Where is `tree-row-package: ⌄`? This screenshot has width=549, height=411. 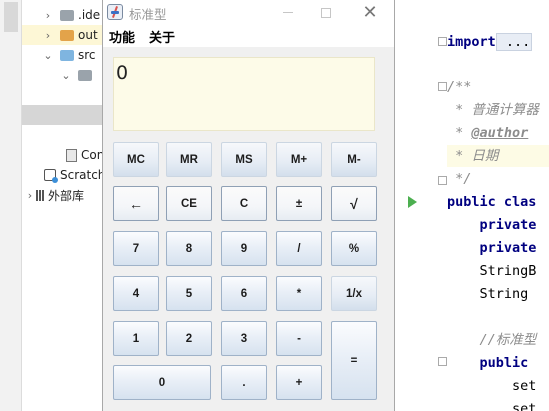
tree-row-package: ⌄ is located at coordinates (78, 75).